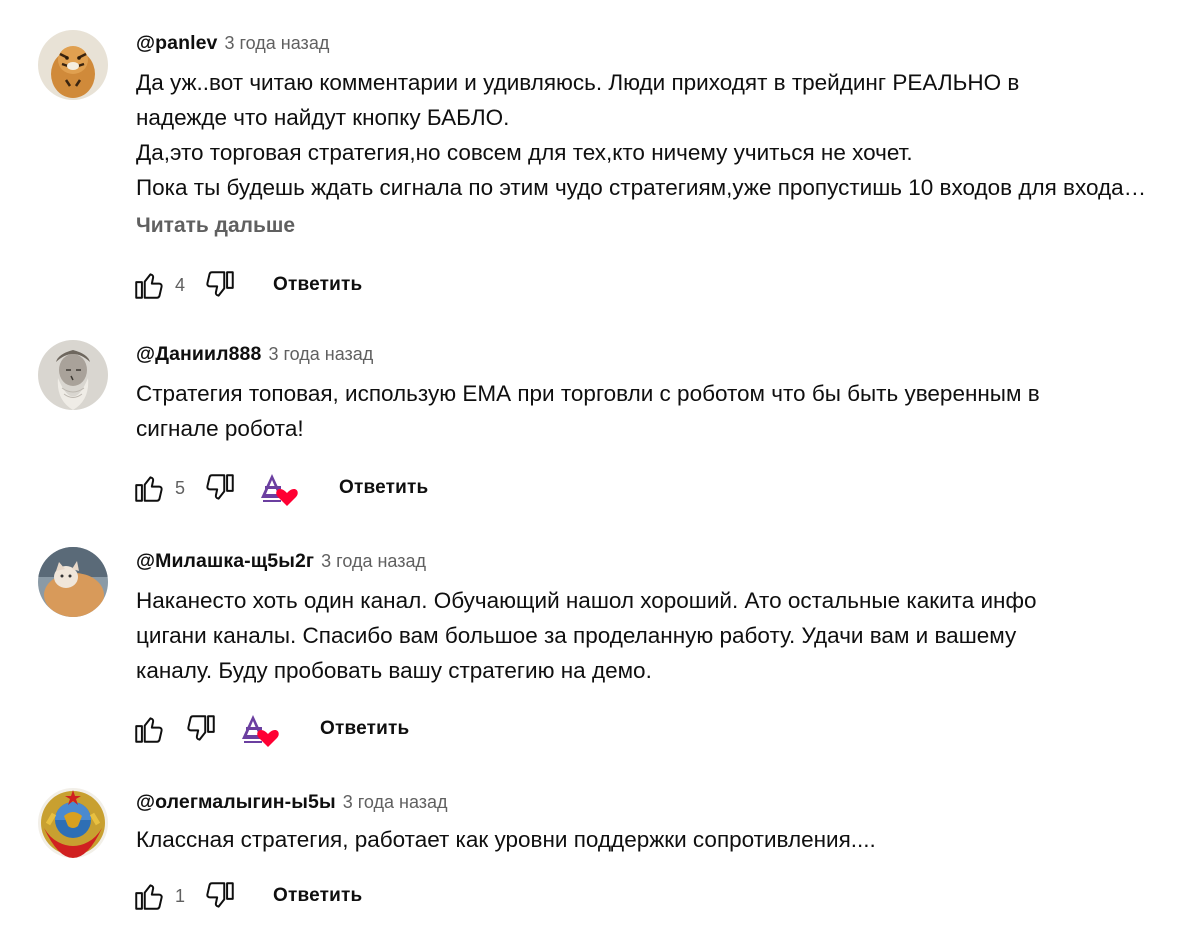 The height and width of the screenshot is (933, 1188). What do you see at coordinates (236, 802) in the screenshot?
I see `author-name: @олегмалыгин-ы5ы` at bounding box center [236, 802].